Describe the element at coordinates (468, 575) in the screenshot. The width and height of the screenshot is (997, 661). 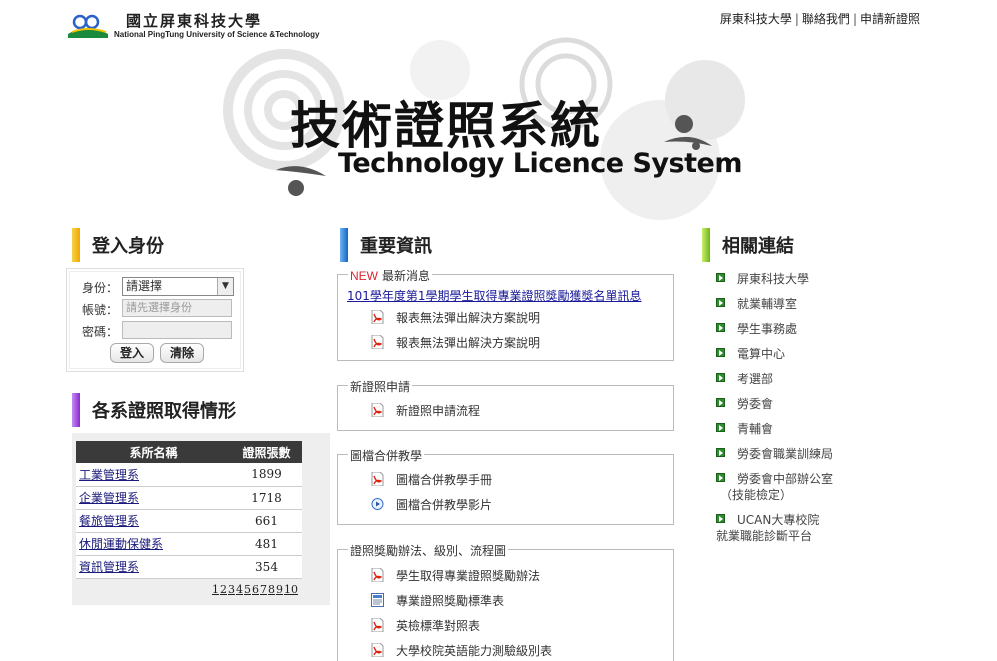
I see `doc-link: 學生取得專業證照獎勵辦法` at that location.